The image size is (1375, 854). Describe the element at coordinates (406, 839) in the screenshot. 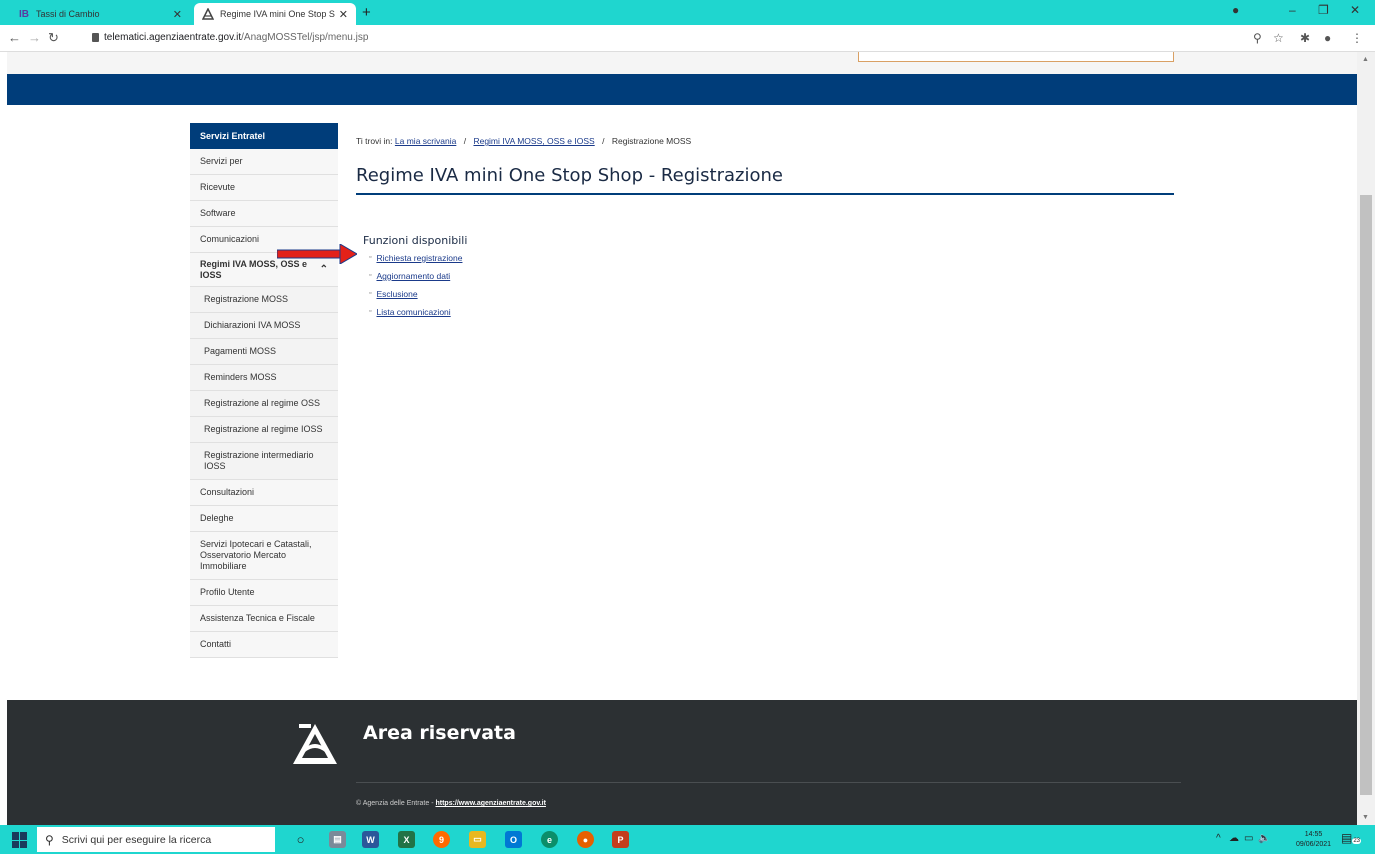

I see `excel-icon: X` at that location.